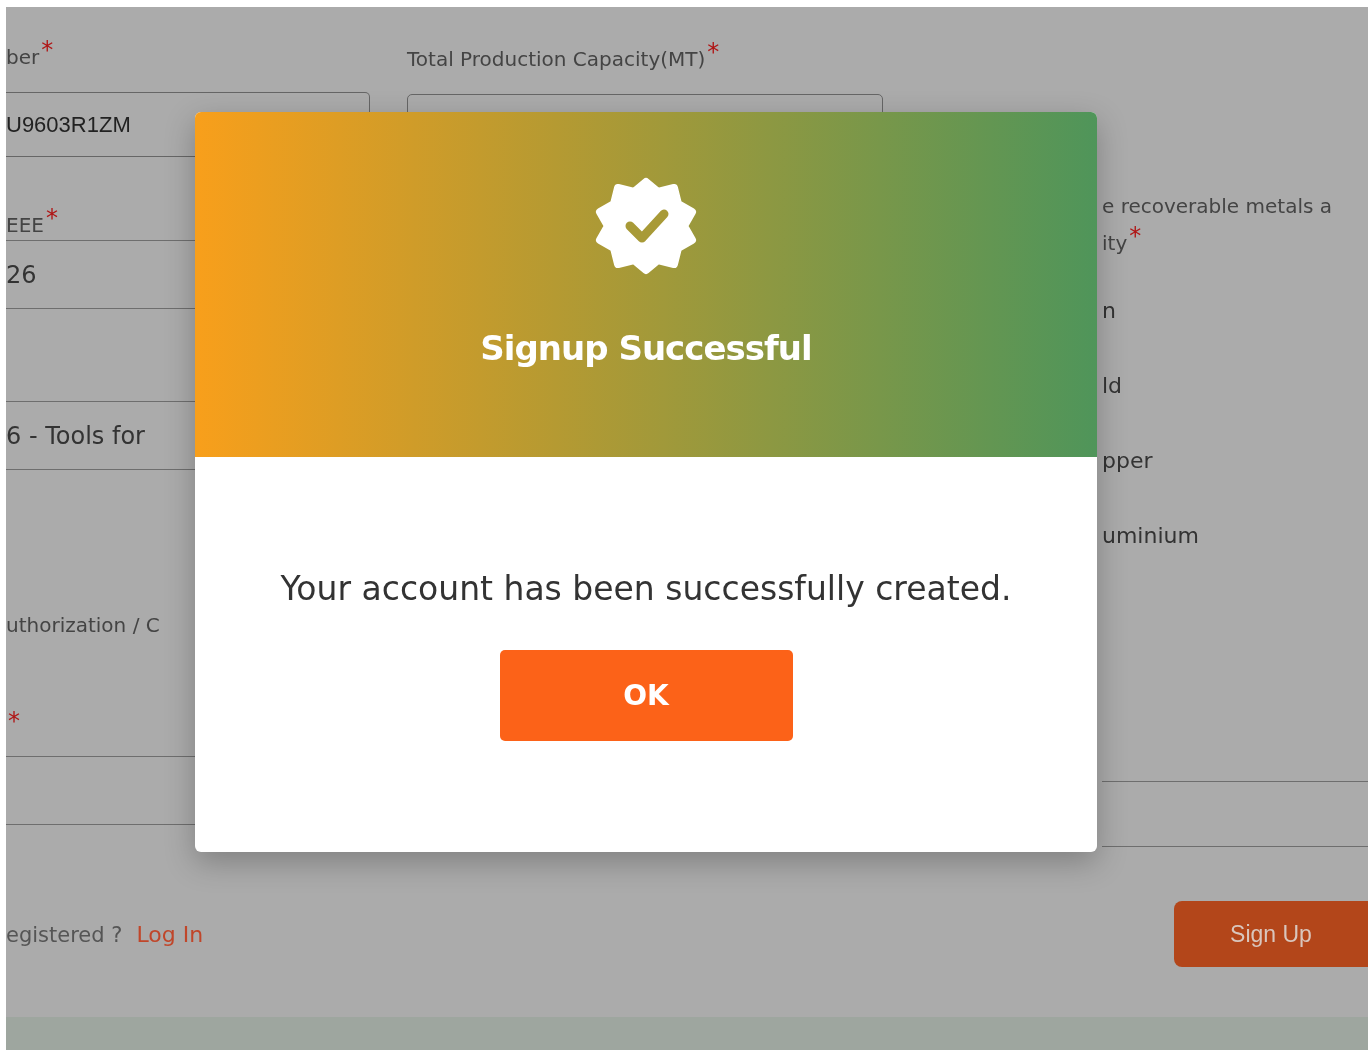 Image resolution: width=1368 pixels, height=1050 pixels. I want to click on option-label: uminium, so click(1151, 536).